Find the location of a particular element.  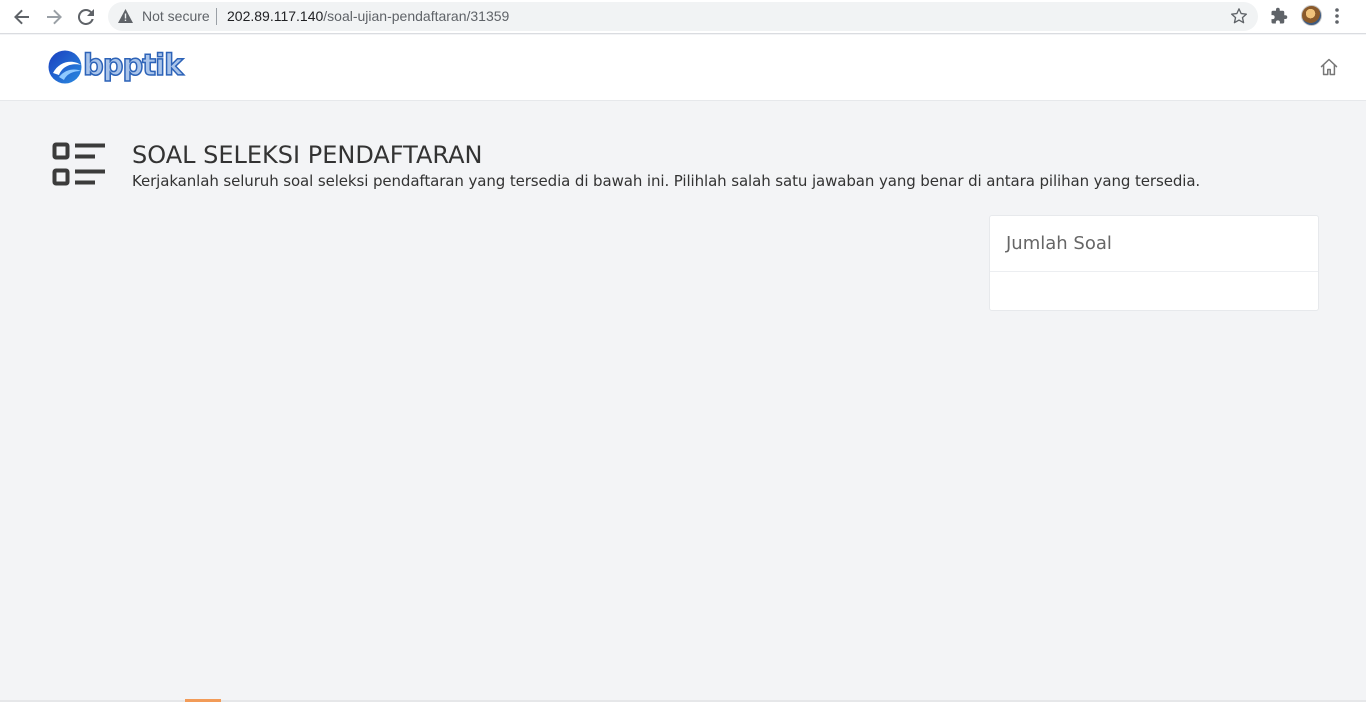

list-icon is located at coordinates (78, 164).